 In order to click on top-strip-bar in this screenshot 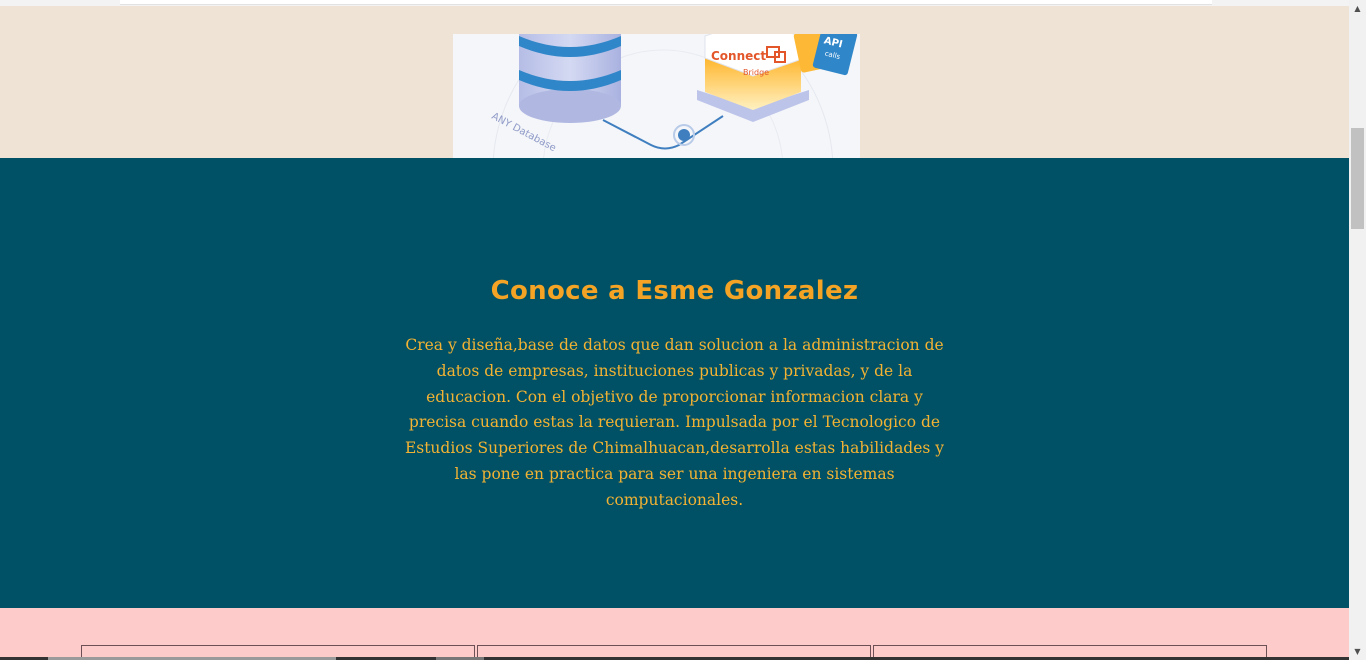, I will do `click(666, 2)`.